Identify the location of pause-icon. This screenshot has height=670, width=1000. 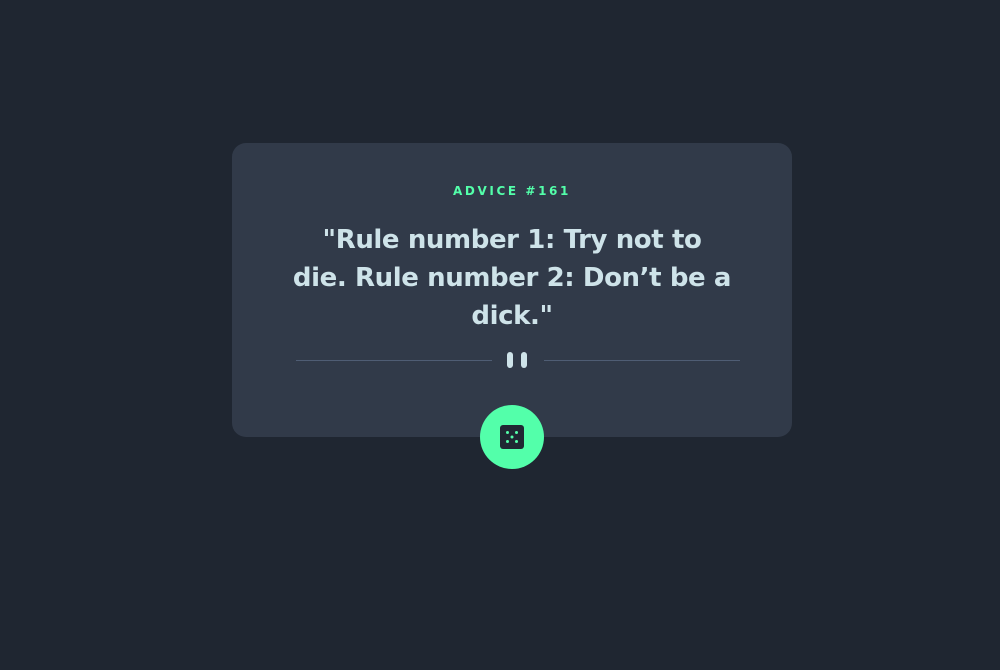
(518, 360).